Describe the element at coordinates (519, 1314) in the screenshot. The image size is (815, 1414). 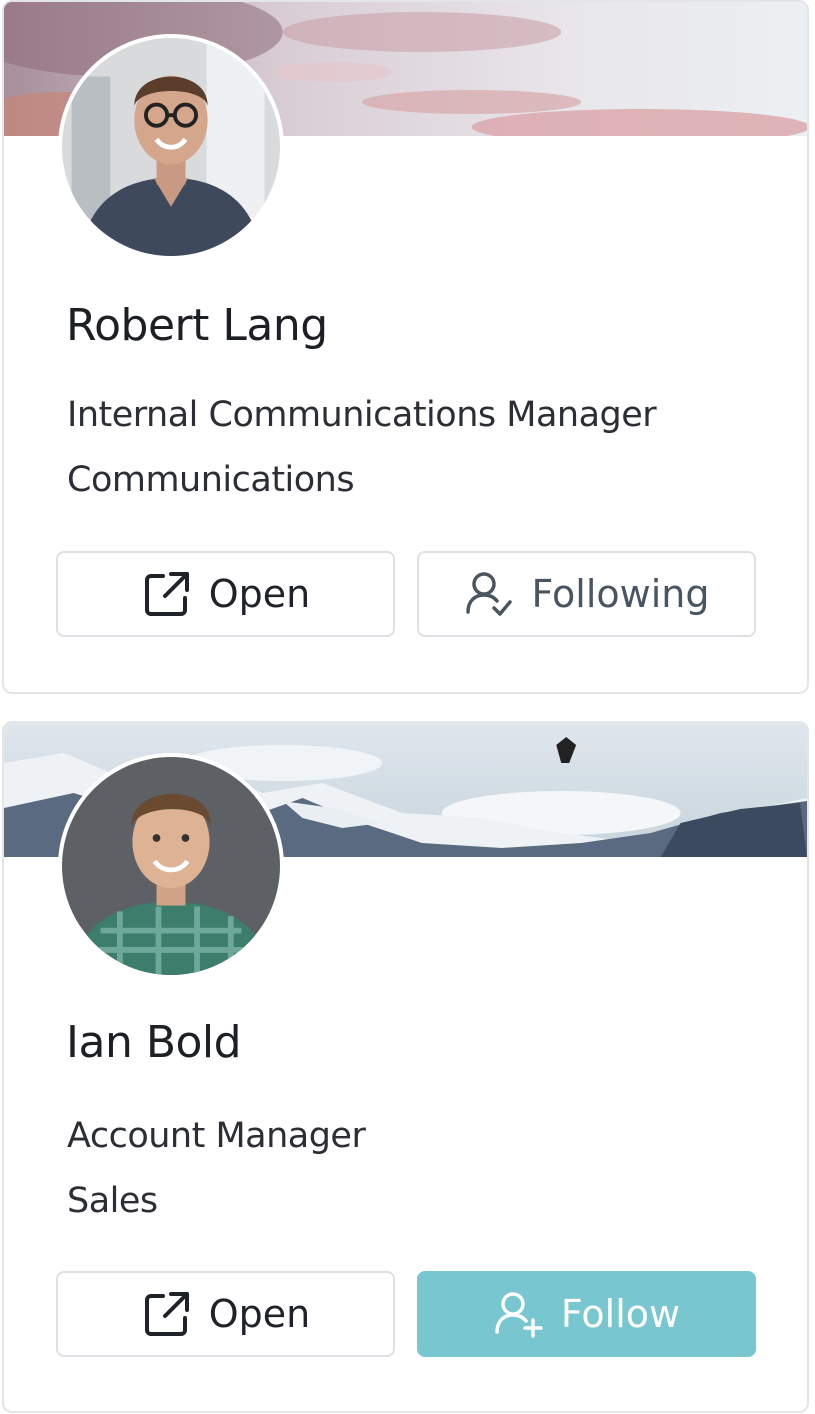
I see `user-plus-icon` at that location.